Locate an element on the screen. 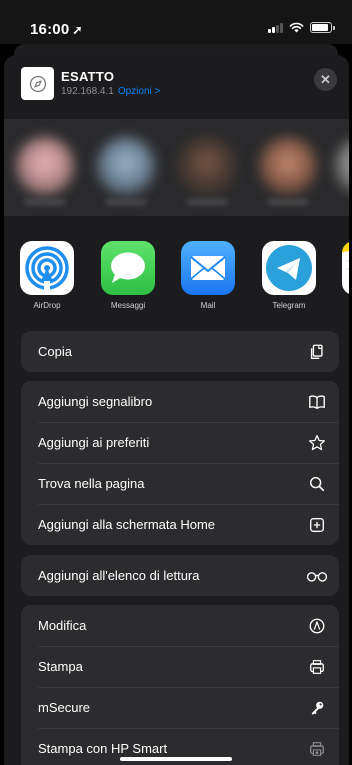 This screenshot has width=352, height=765. notes-icon is located at coordinates (345, 268).